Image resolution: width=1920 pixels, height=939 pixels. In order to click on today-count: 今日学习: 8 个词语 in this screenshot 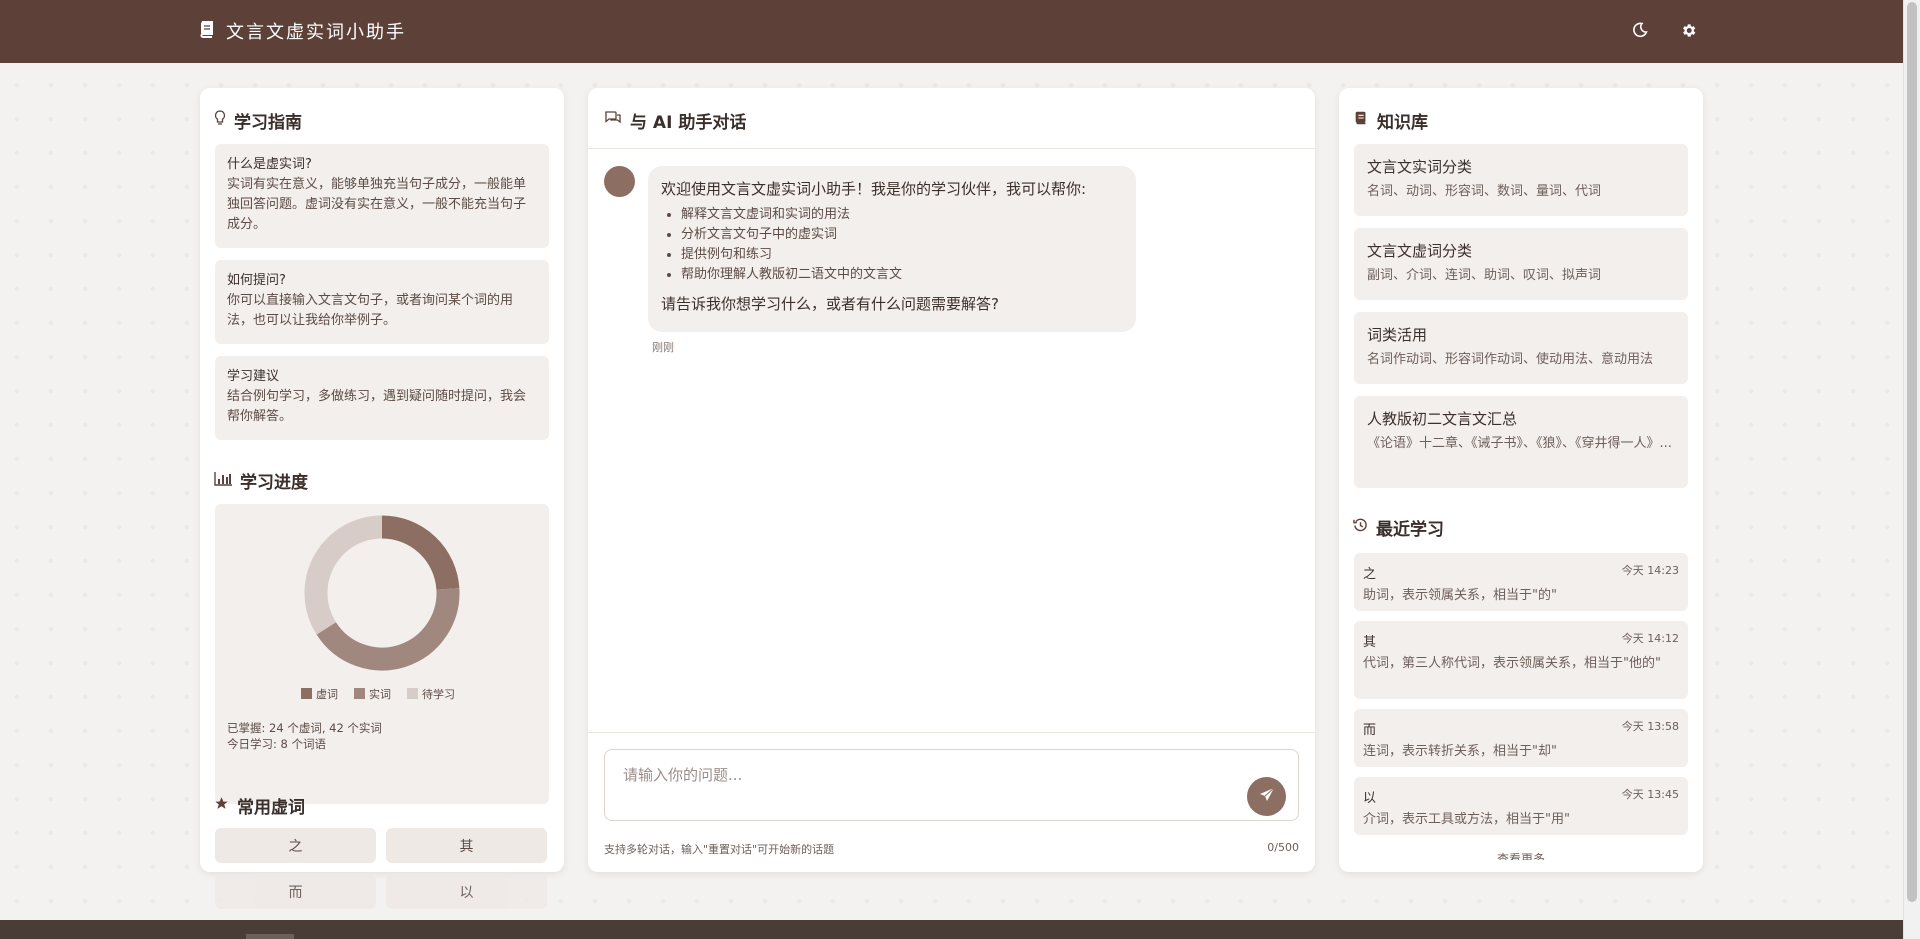, I will do `click(277, 744)`.